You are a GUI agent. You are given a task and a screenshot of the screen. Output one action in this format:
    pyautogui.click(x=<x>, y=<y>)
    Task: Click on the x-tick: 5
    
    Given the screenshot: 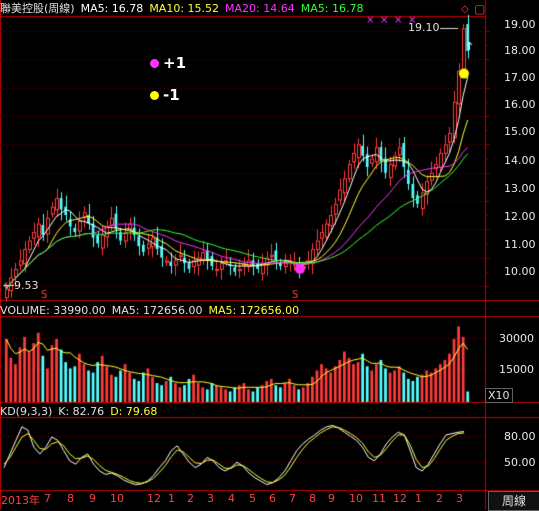 What is the action you would take?
    pyautogui.click(x=252, y=498)
    